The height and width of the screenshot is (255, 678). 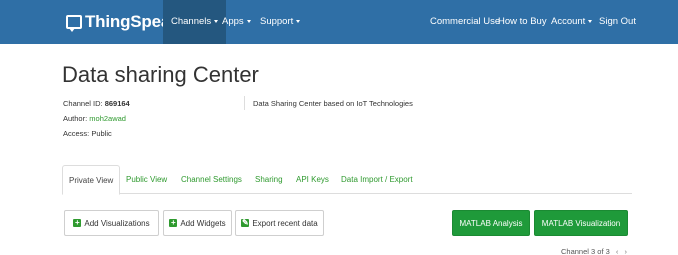 I want to click on export-recent-data-button: ✎ Export recent data, so click(x=279, y=223).